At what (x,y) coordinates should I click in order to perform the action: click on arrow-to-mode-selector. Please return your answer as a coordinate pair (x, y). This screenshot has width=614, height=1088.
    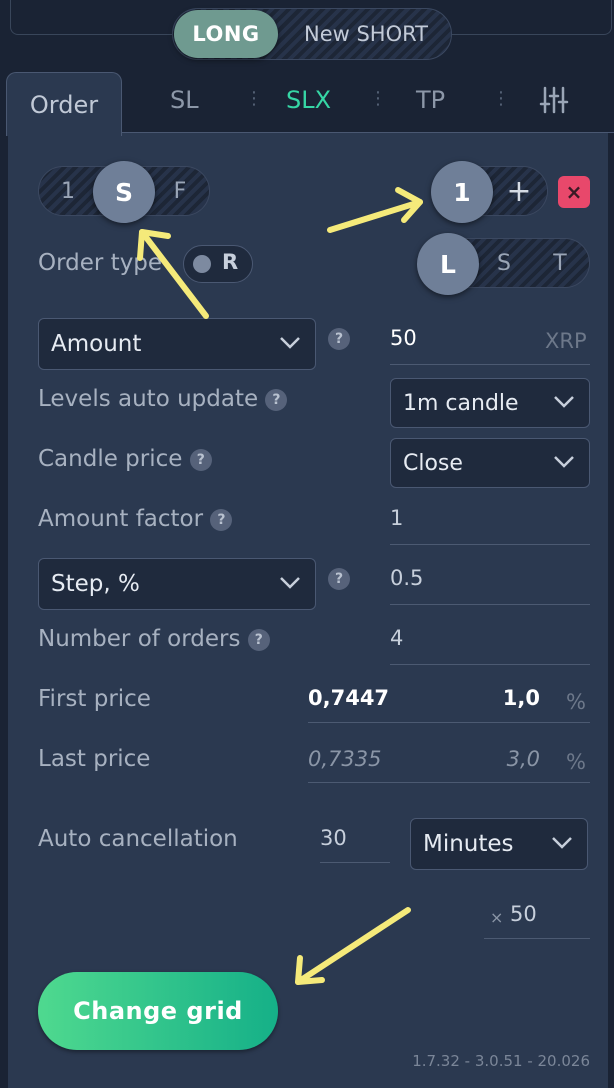
    Looking at the image, I should click on (174, 274).